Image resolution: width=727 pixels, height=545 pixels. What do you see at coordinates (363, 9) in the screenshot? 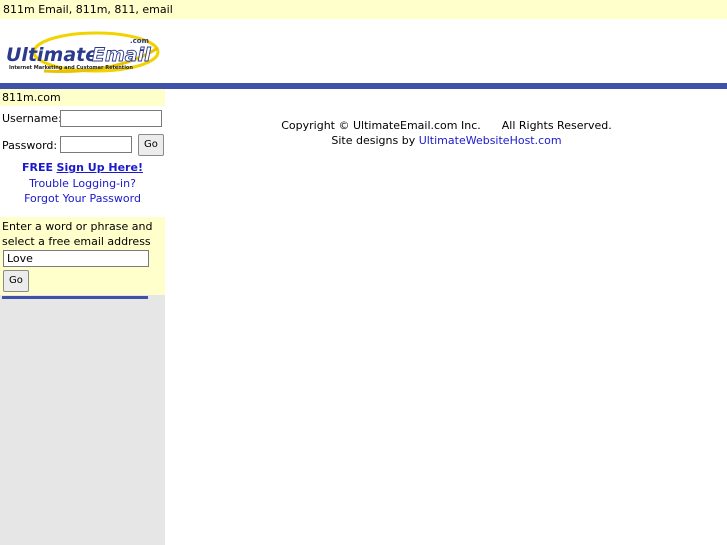
I see `keywords-bar: 811m Email, 811m, 811, email` at bounding box center [363, 9].